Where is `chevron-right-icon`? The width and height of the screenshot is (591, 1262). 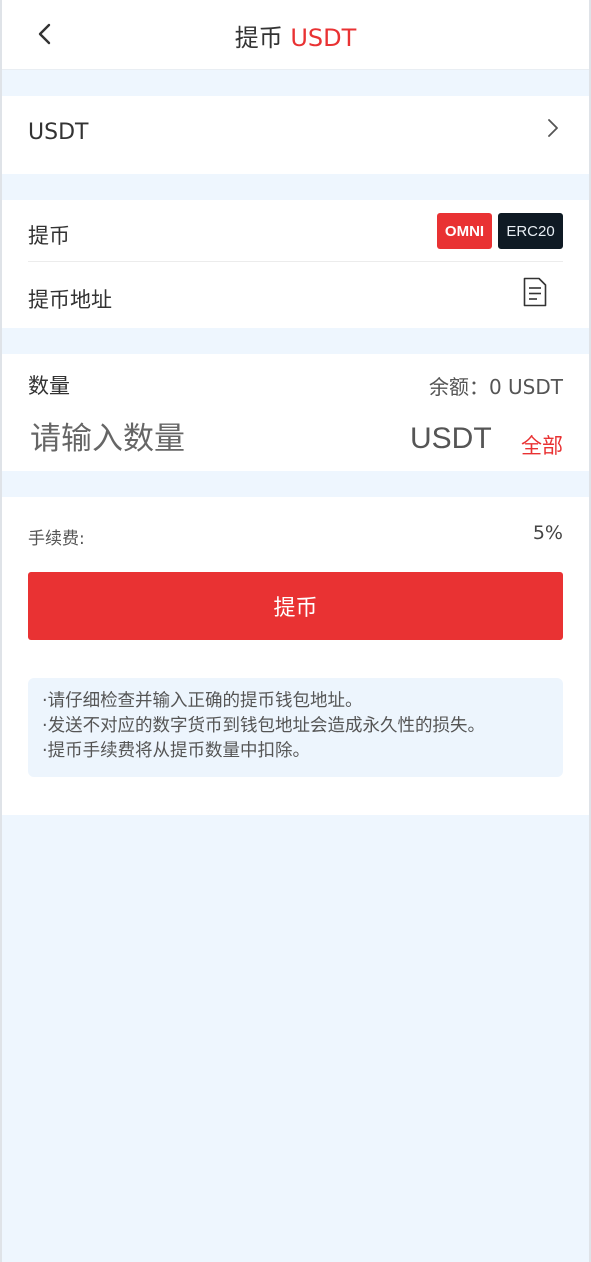 chevron-right-icon is located at coordinates (553, 128).